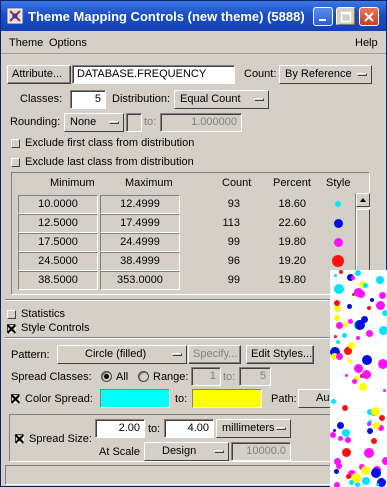 Image resolution: width=387 pixels, height=487 pixels. I want to click on rounding-dropdown: None, so click(94, 122).